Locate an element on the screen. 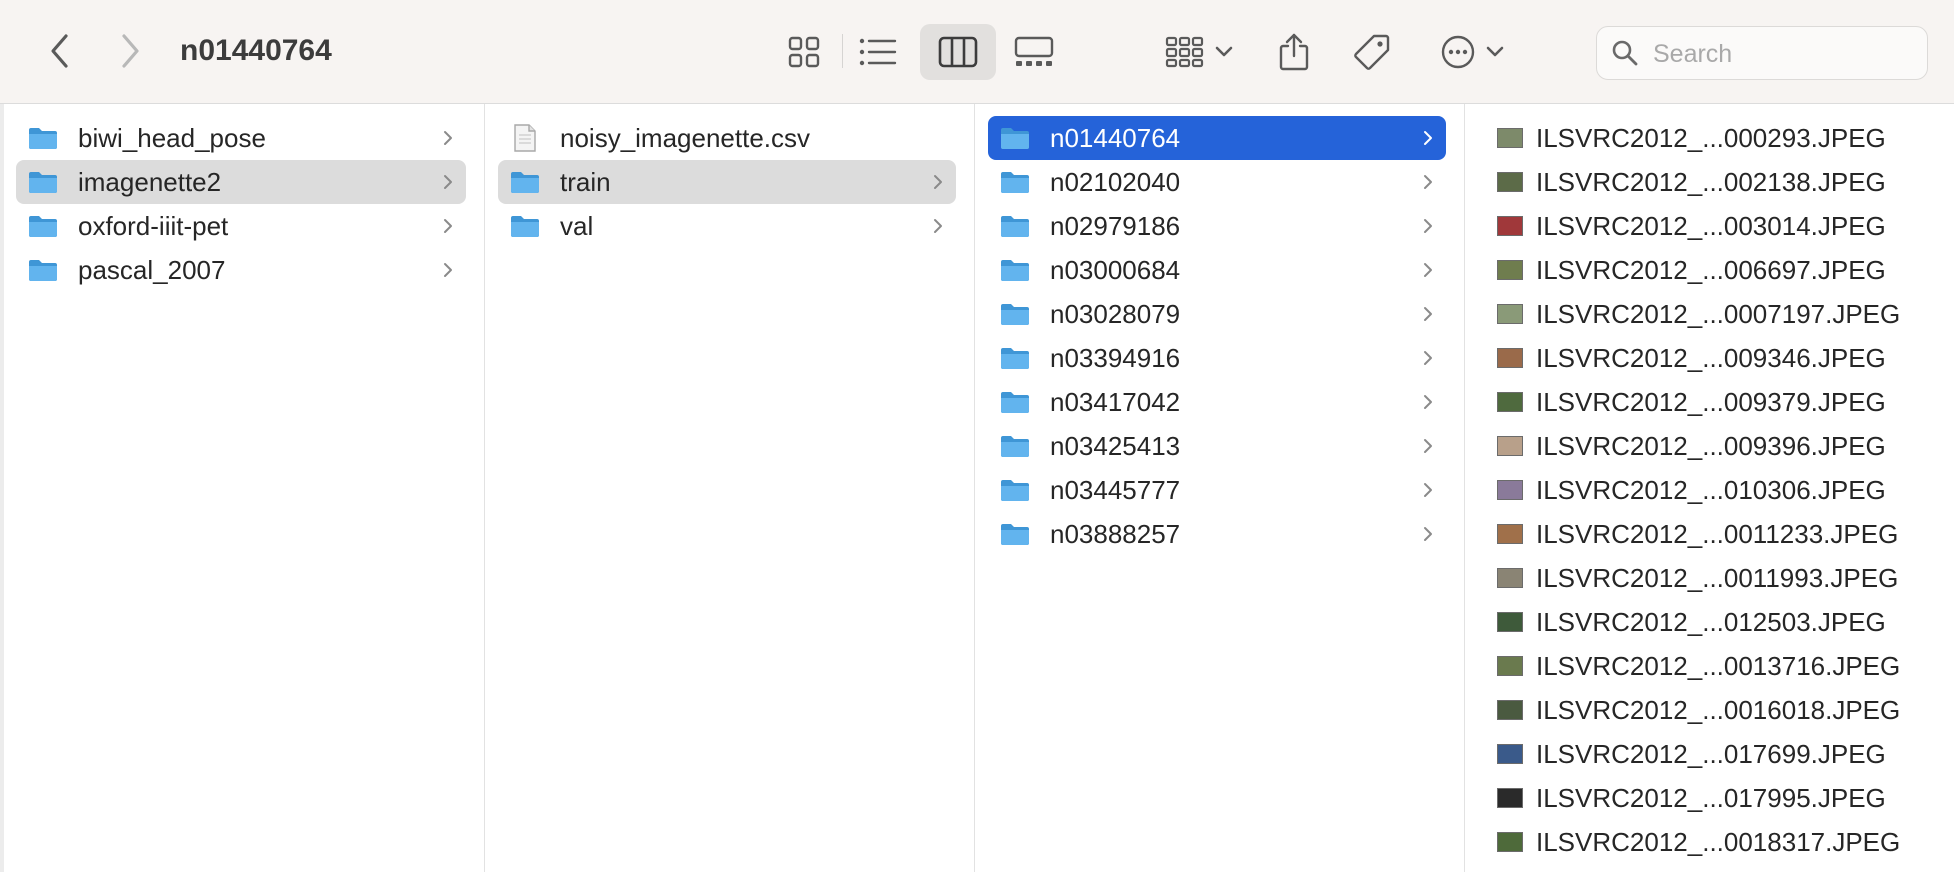  file-row: ILSVRC2012_...009346.JPEG is located at coordinates (1720, 358).